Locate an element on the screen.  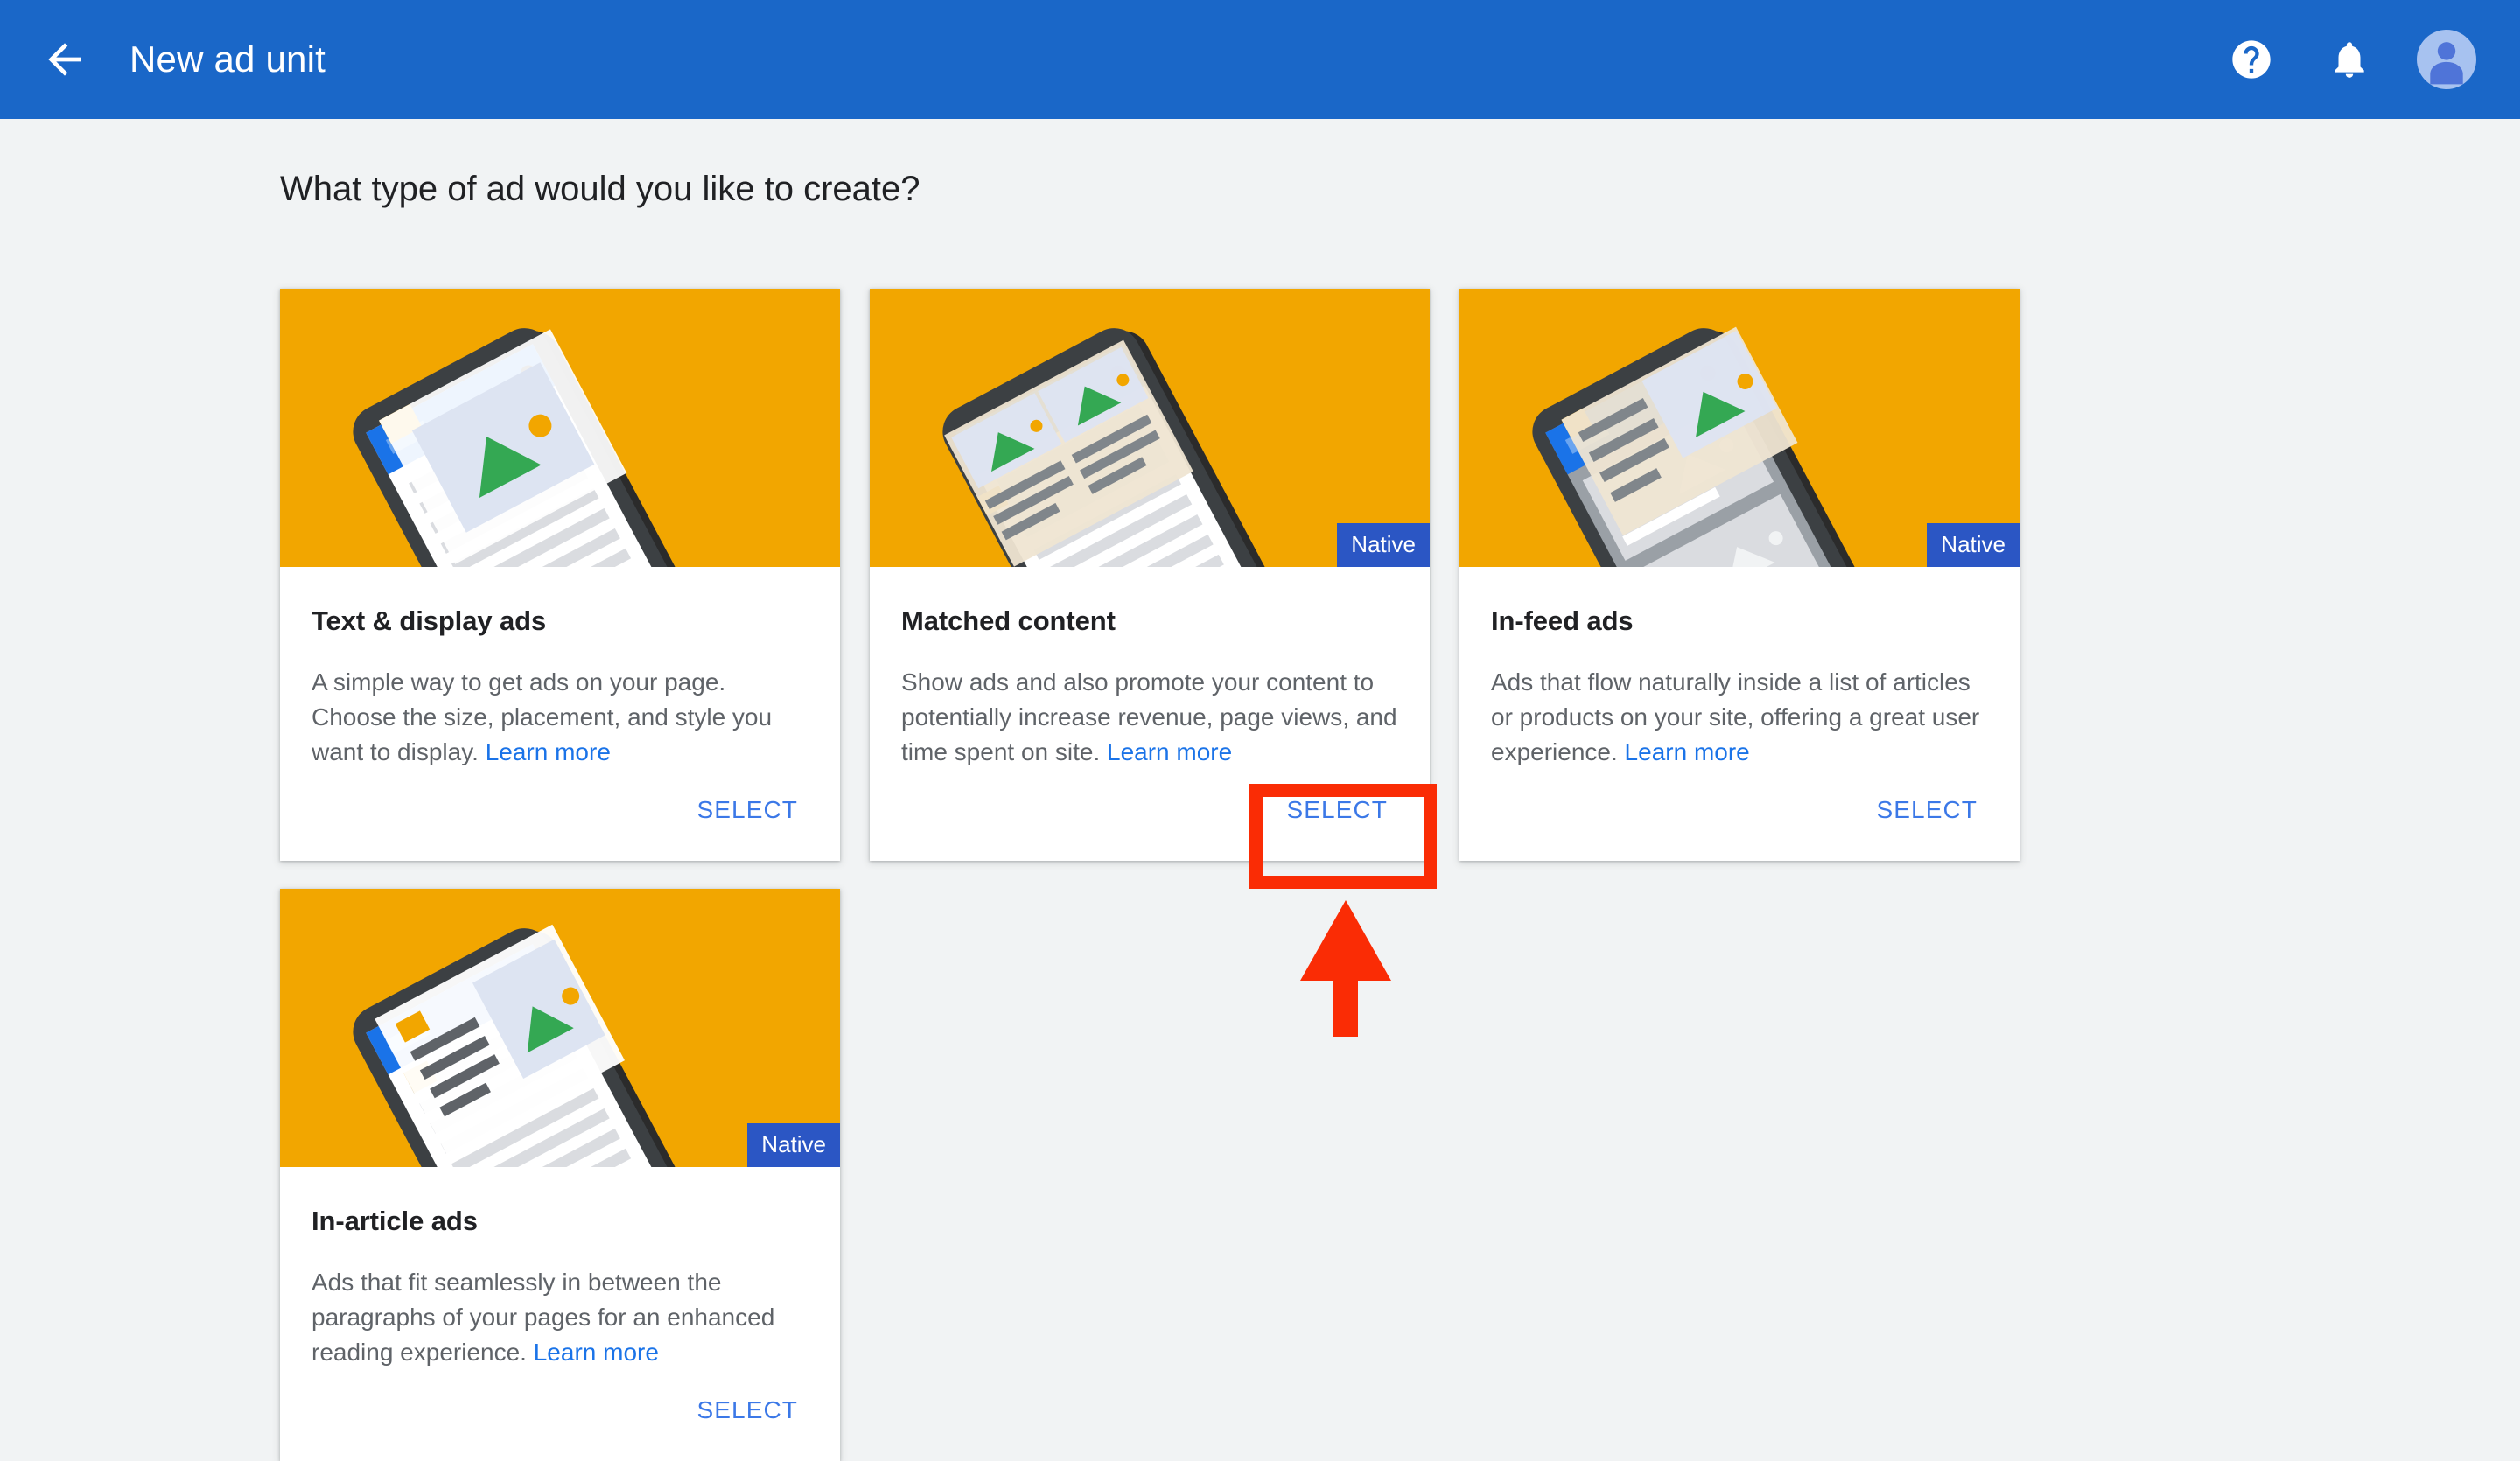
page-title: New ad unit is located at coordinates (228, 59).